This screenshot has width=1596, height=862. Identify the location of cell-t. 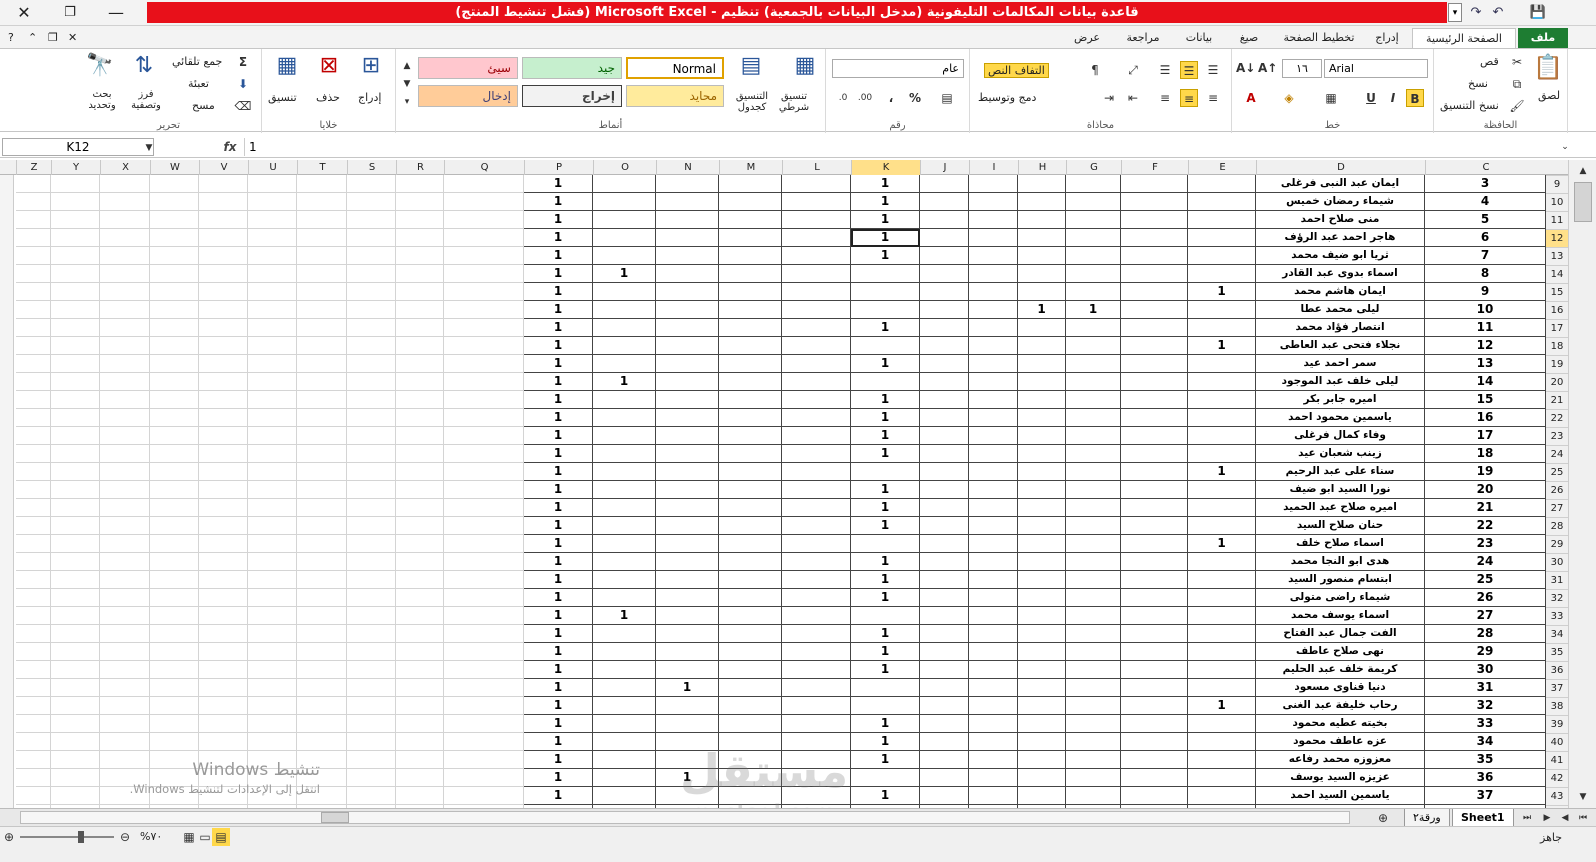
(322, 328).